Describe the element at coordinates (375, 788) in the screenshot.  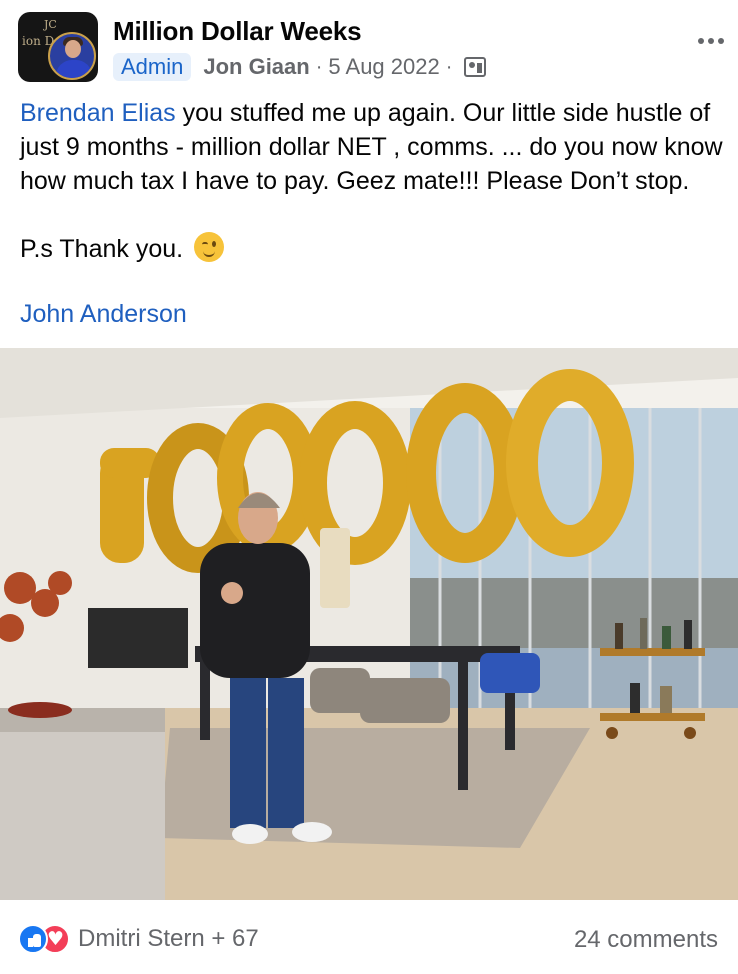
I see `rug` at that location.